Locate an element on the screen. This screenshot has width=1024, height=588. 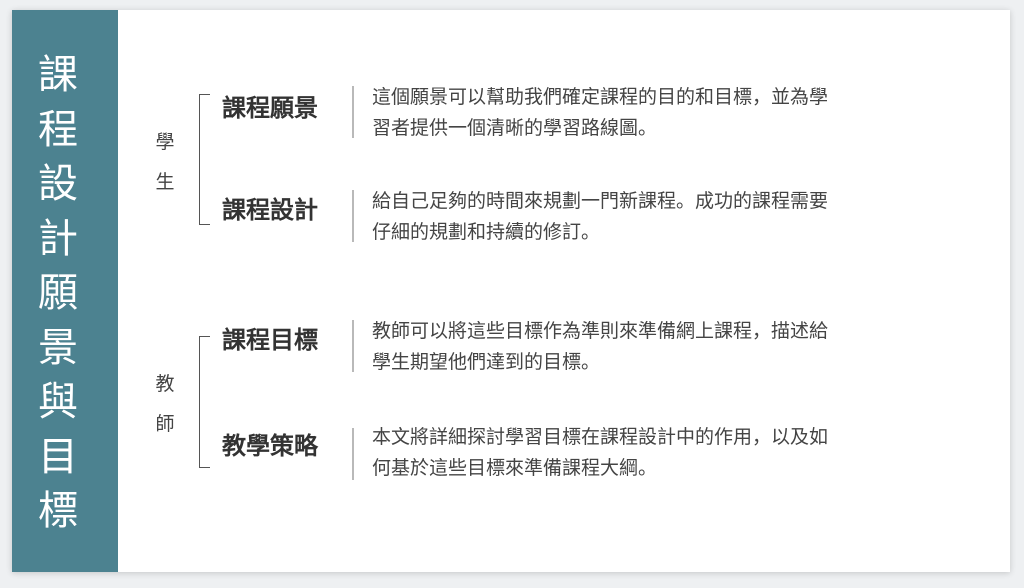
side-title-char: 目 is located at coordinates (65, 456).